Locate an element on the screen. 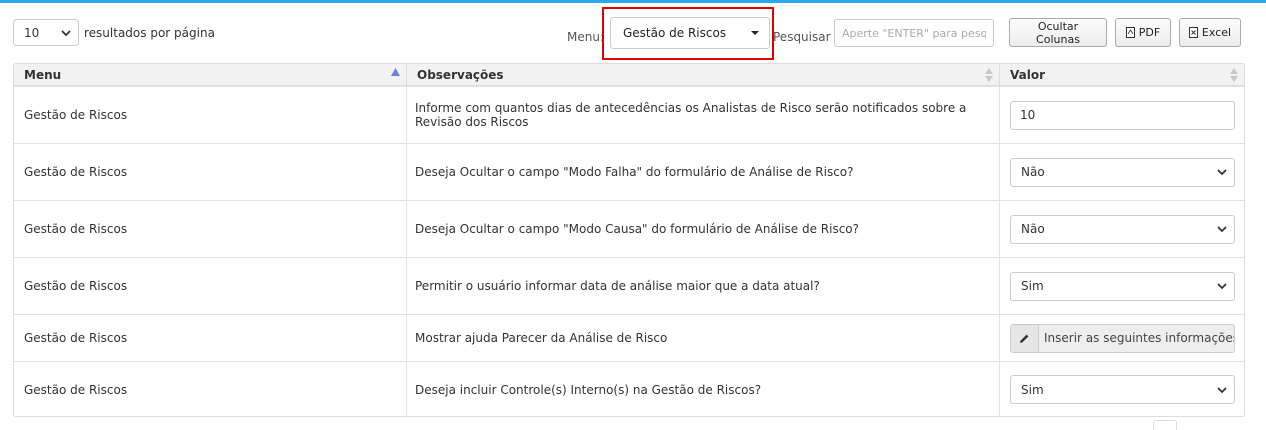  edit-button is located at coordinates (1025, 338).